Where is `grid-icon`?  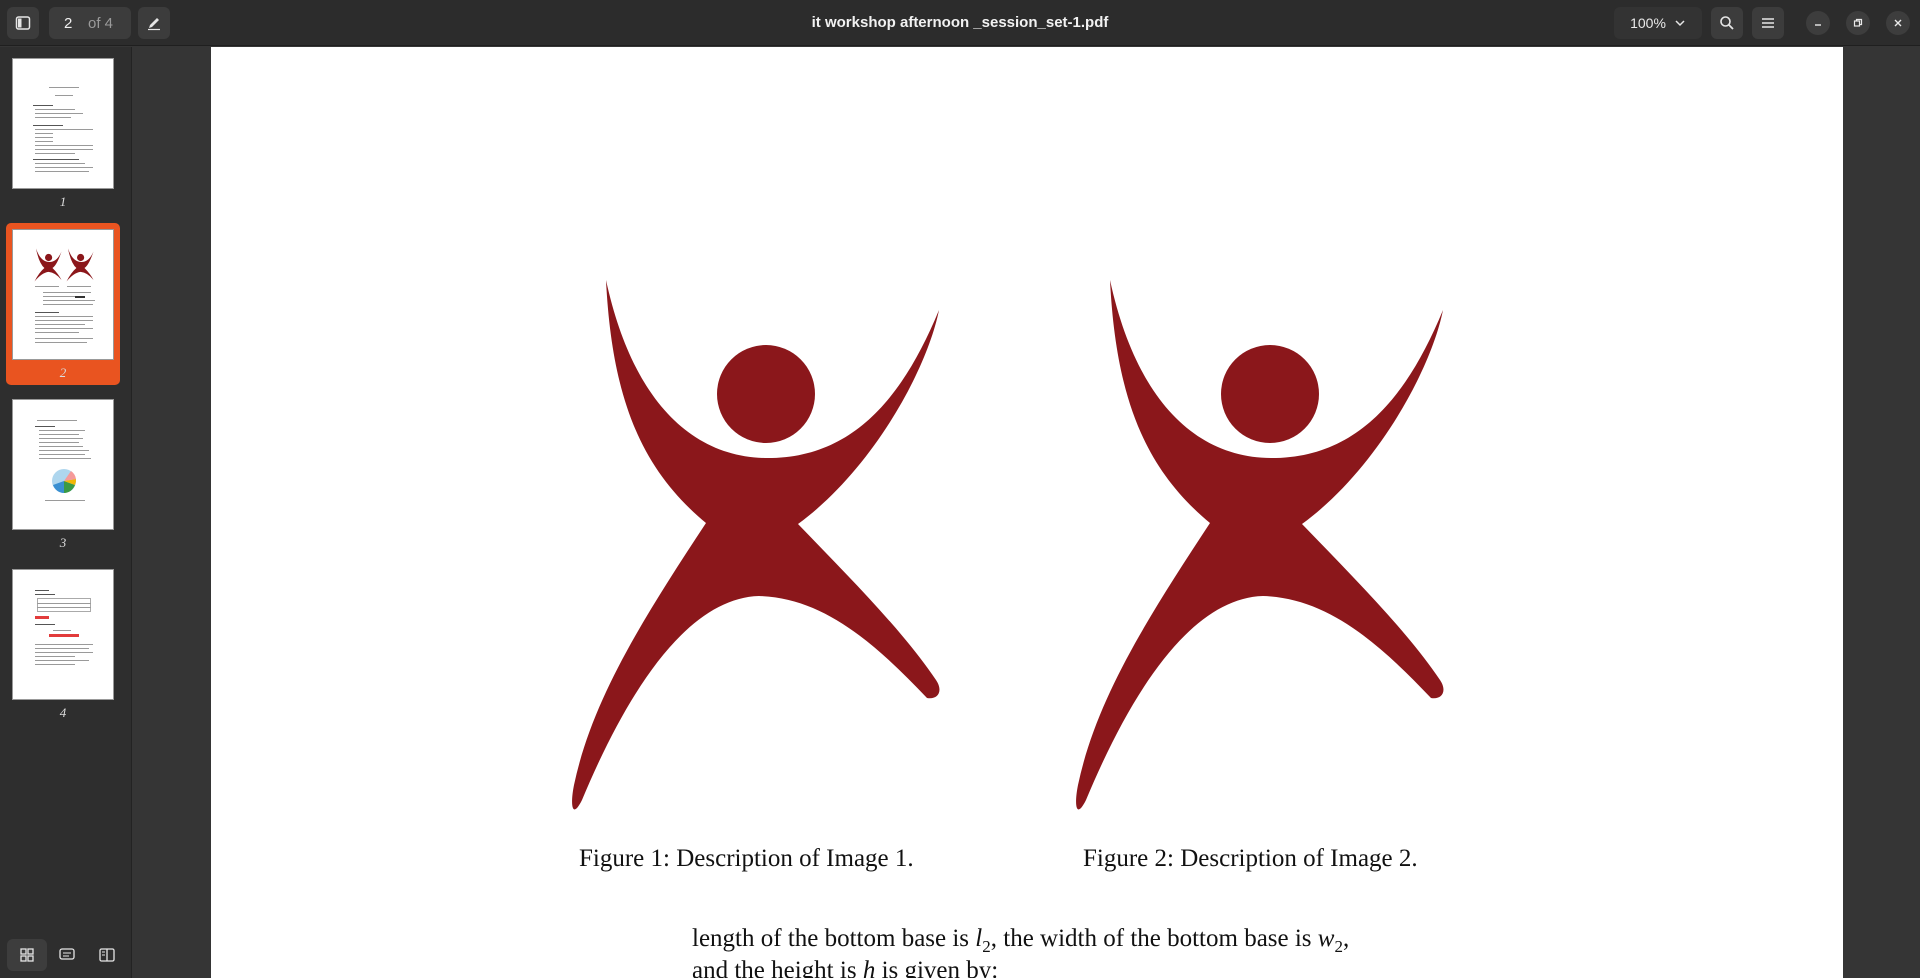 grid-icon is located at coordinates (27, 955).